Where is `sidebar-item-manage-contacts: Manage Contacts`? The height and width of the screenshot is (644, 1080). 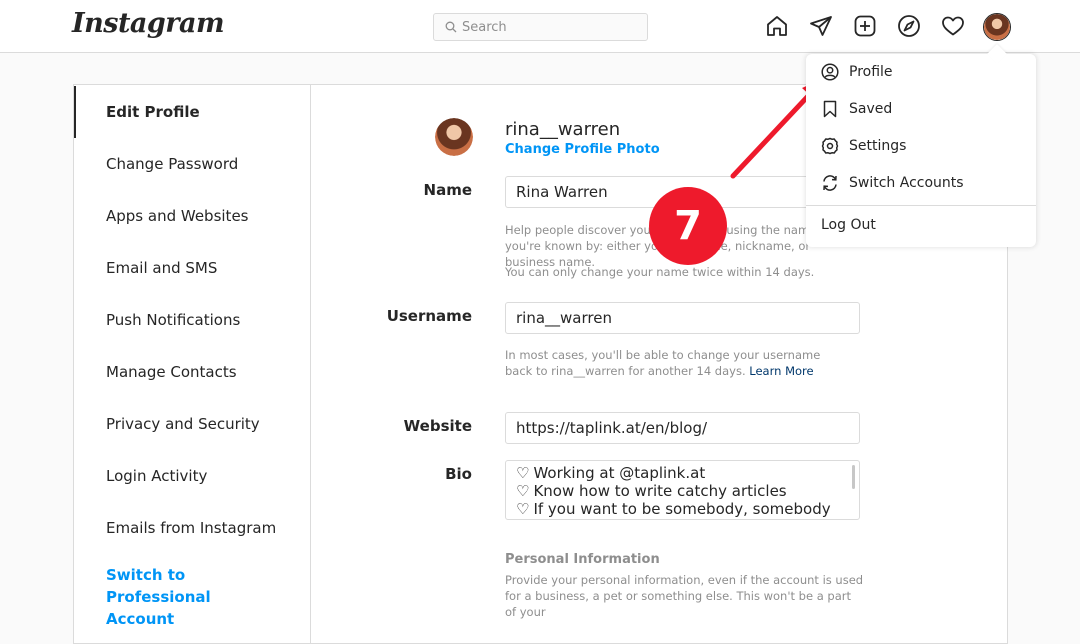
sidebar-item-manage-contacts: Manage Contacts is located at coordinates (192, 372).